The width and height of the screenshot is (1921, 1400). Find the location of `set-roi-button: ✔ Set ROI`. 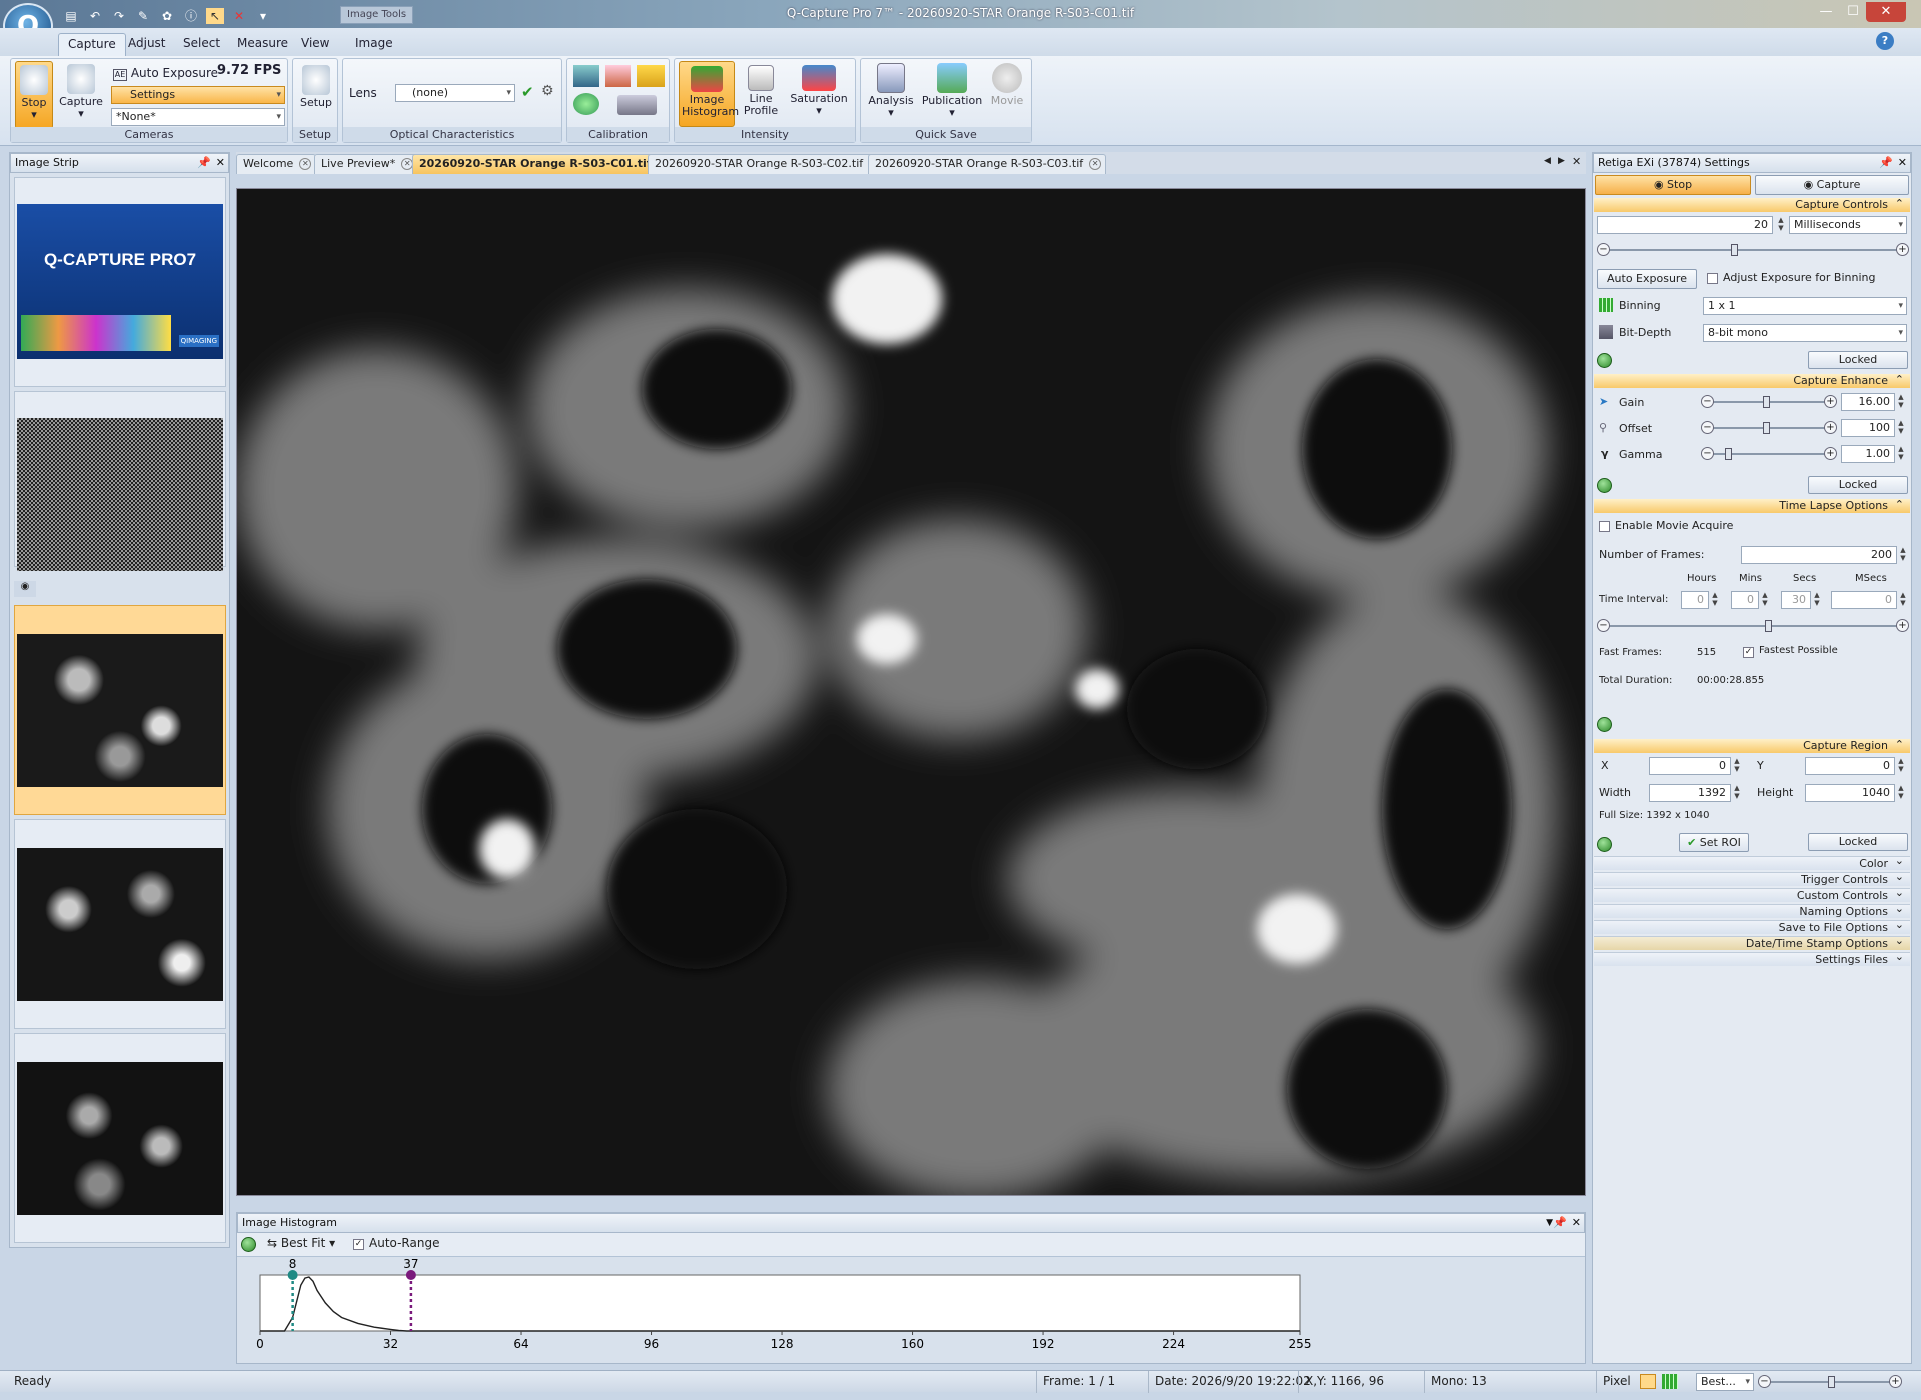

set-roi-button: ✔ Set ROI is located at coordinates (1714, 842).